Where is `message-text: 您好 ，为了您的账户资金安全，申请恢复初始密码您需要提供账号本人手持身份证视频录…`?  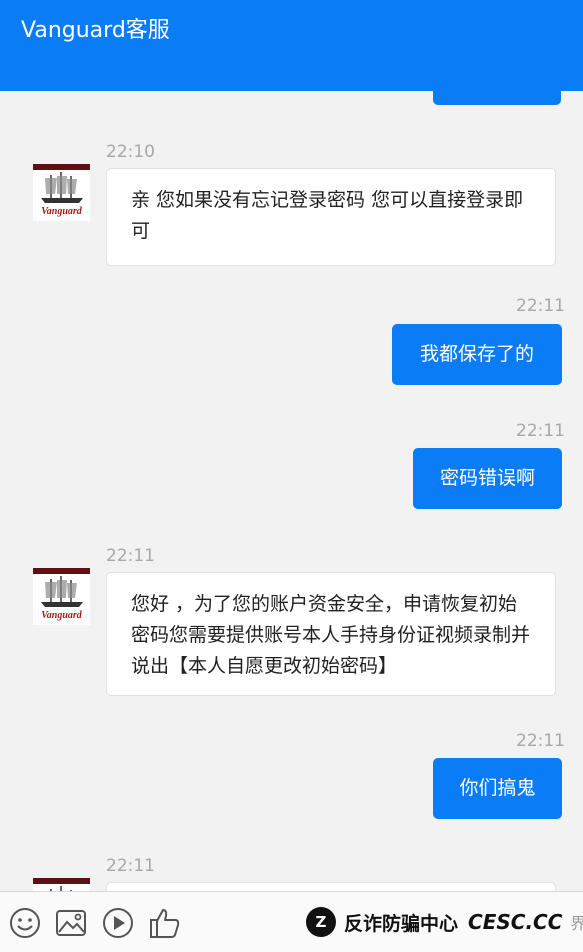 message-text: 您好 ，为了您的账户资金安全，申请恢复初始密码您需要提供账号本人手持身份证视频录… is located at coordinates (331, 635).